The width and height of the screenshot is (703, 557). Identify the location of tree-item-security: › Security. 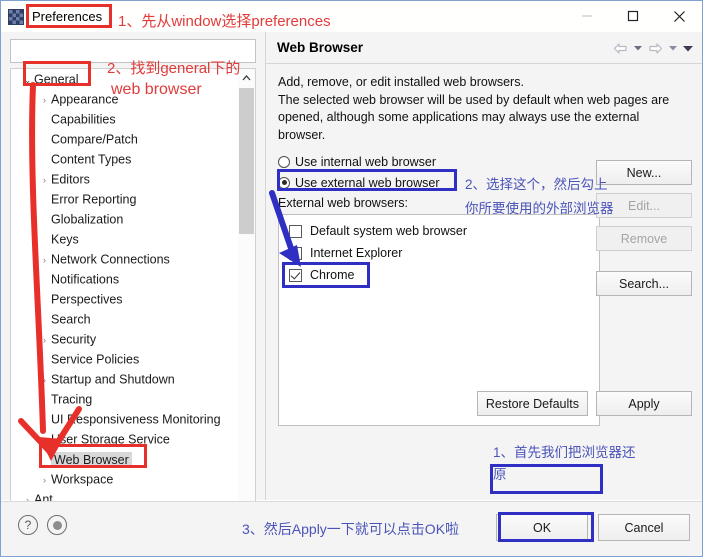
(133, 339).